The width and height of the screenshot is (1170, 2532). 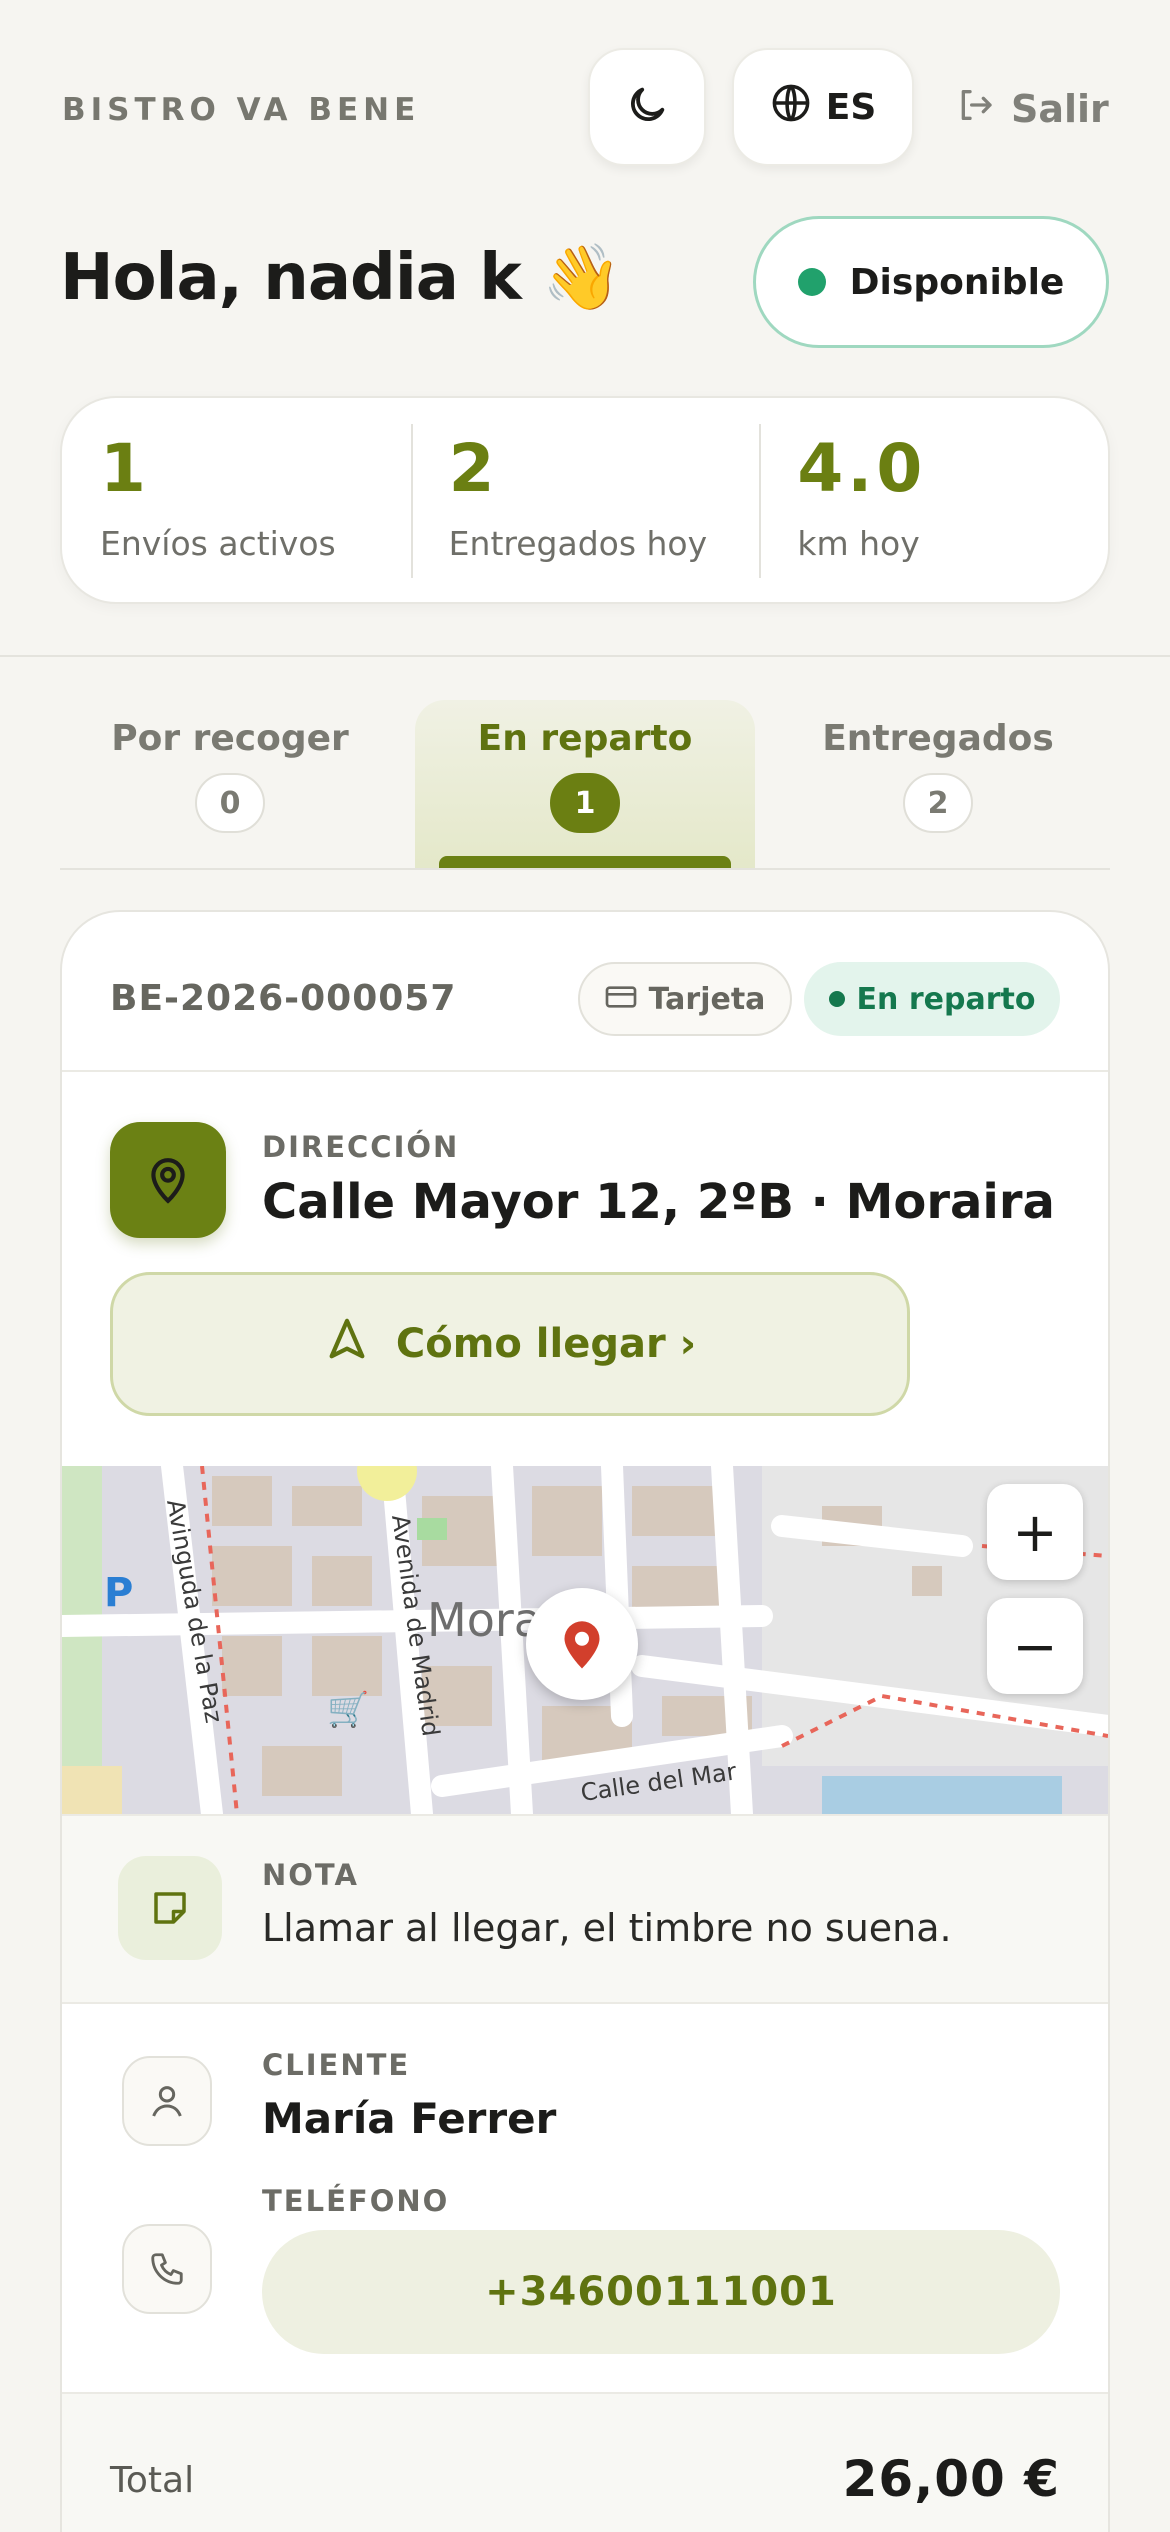 I want to click on stat-value: 4.0, so click(x=862, y=468).